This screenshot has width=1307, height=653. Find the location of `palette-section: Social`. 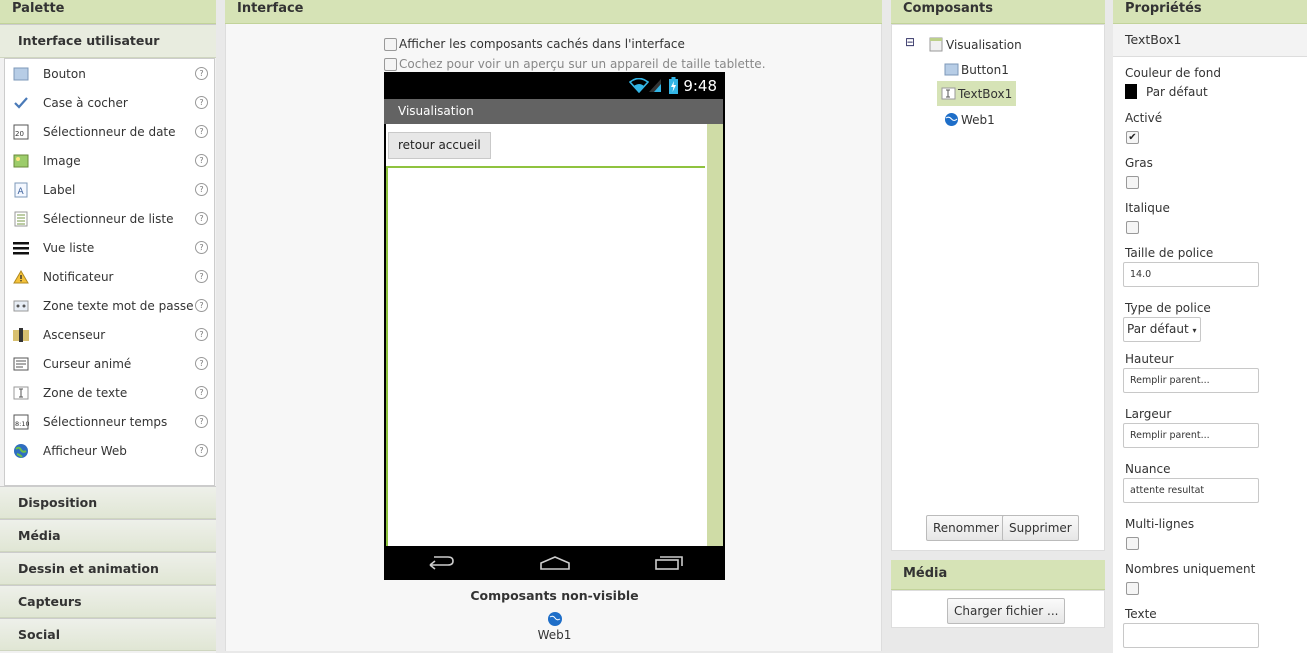

palette-section: Social is located at coordinates (108, 634).